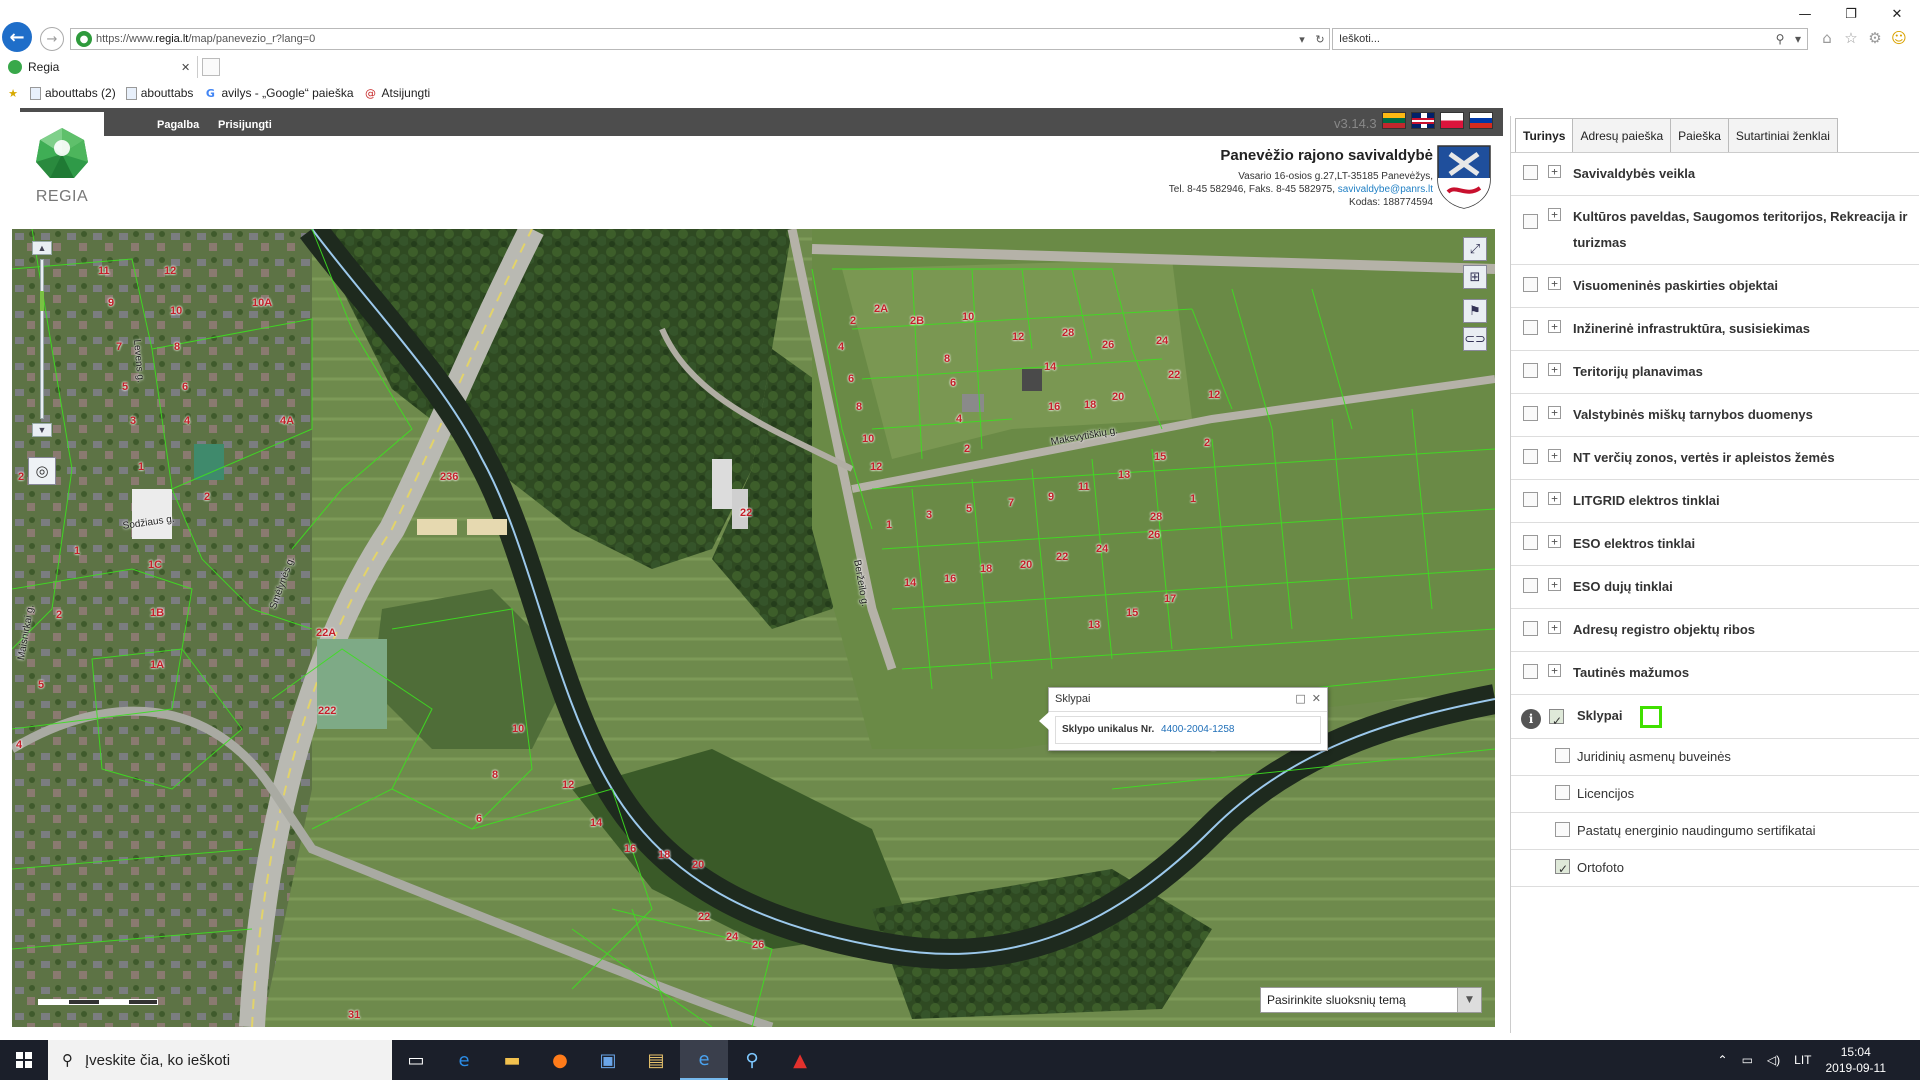  Describe the element at coordinates (1723, 1060) in the screenshot. I see `chevron-up-icon: ⌃` at that location.